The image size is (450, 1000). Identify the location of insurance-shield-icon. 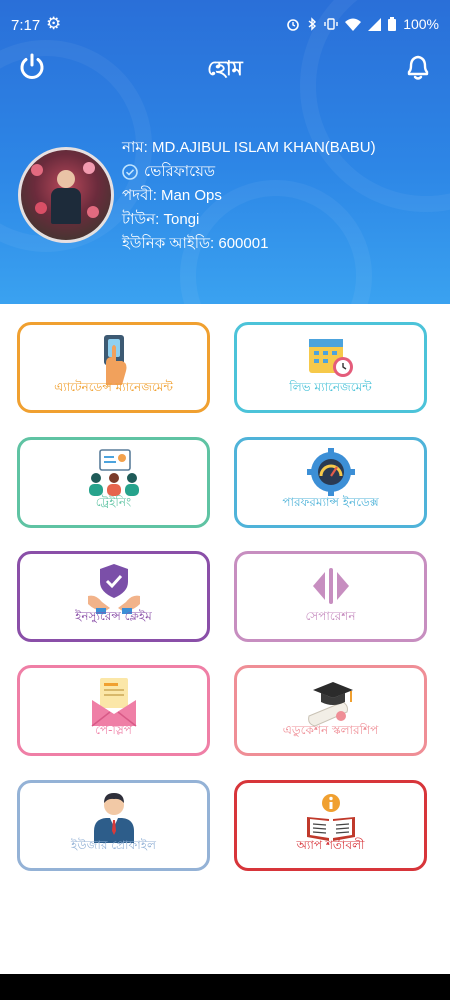
(113, 589).